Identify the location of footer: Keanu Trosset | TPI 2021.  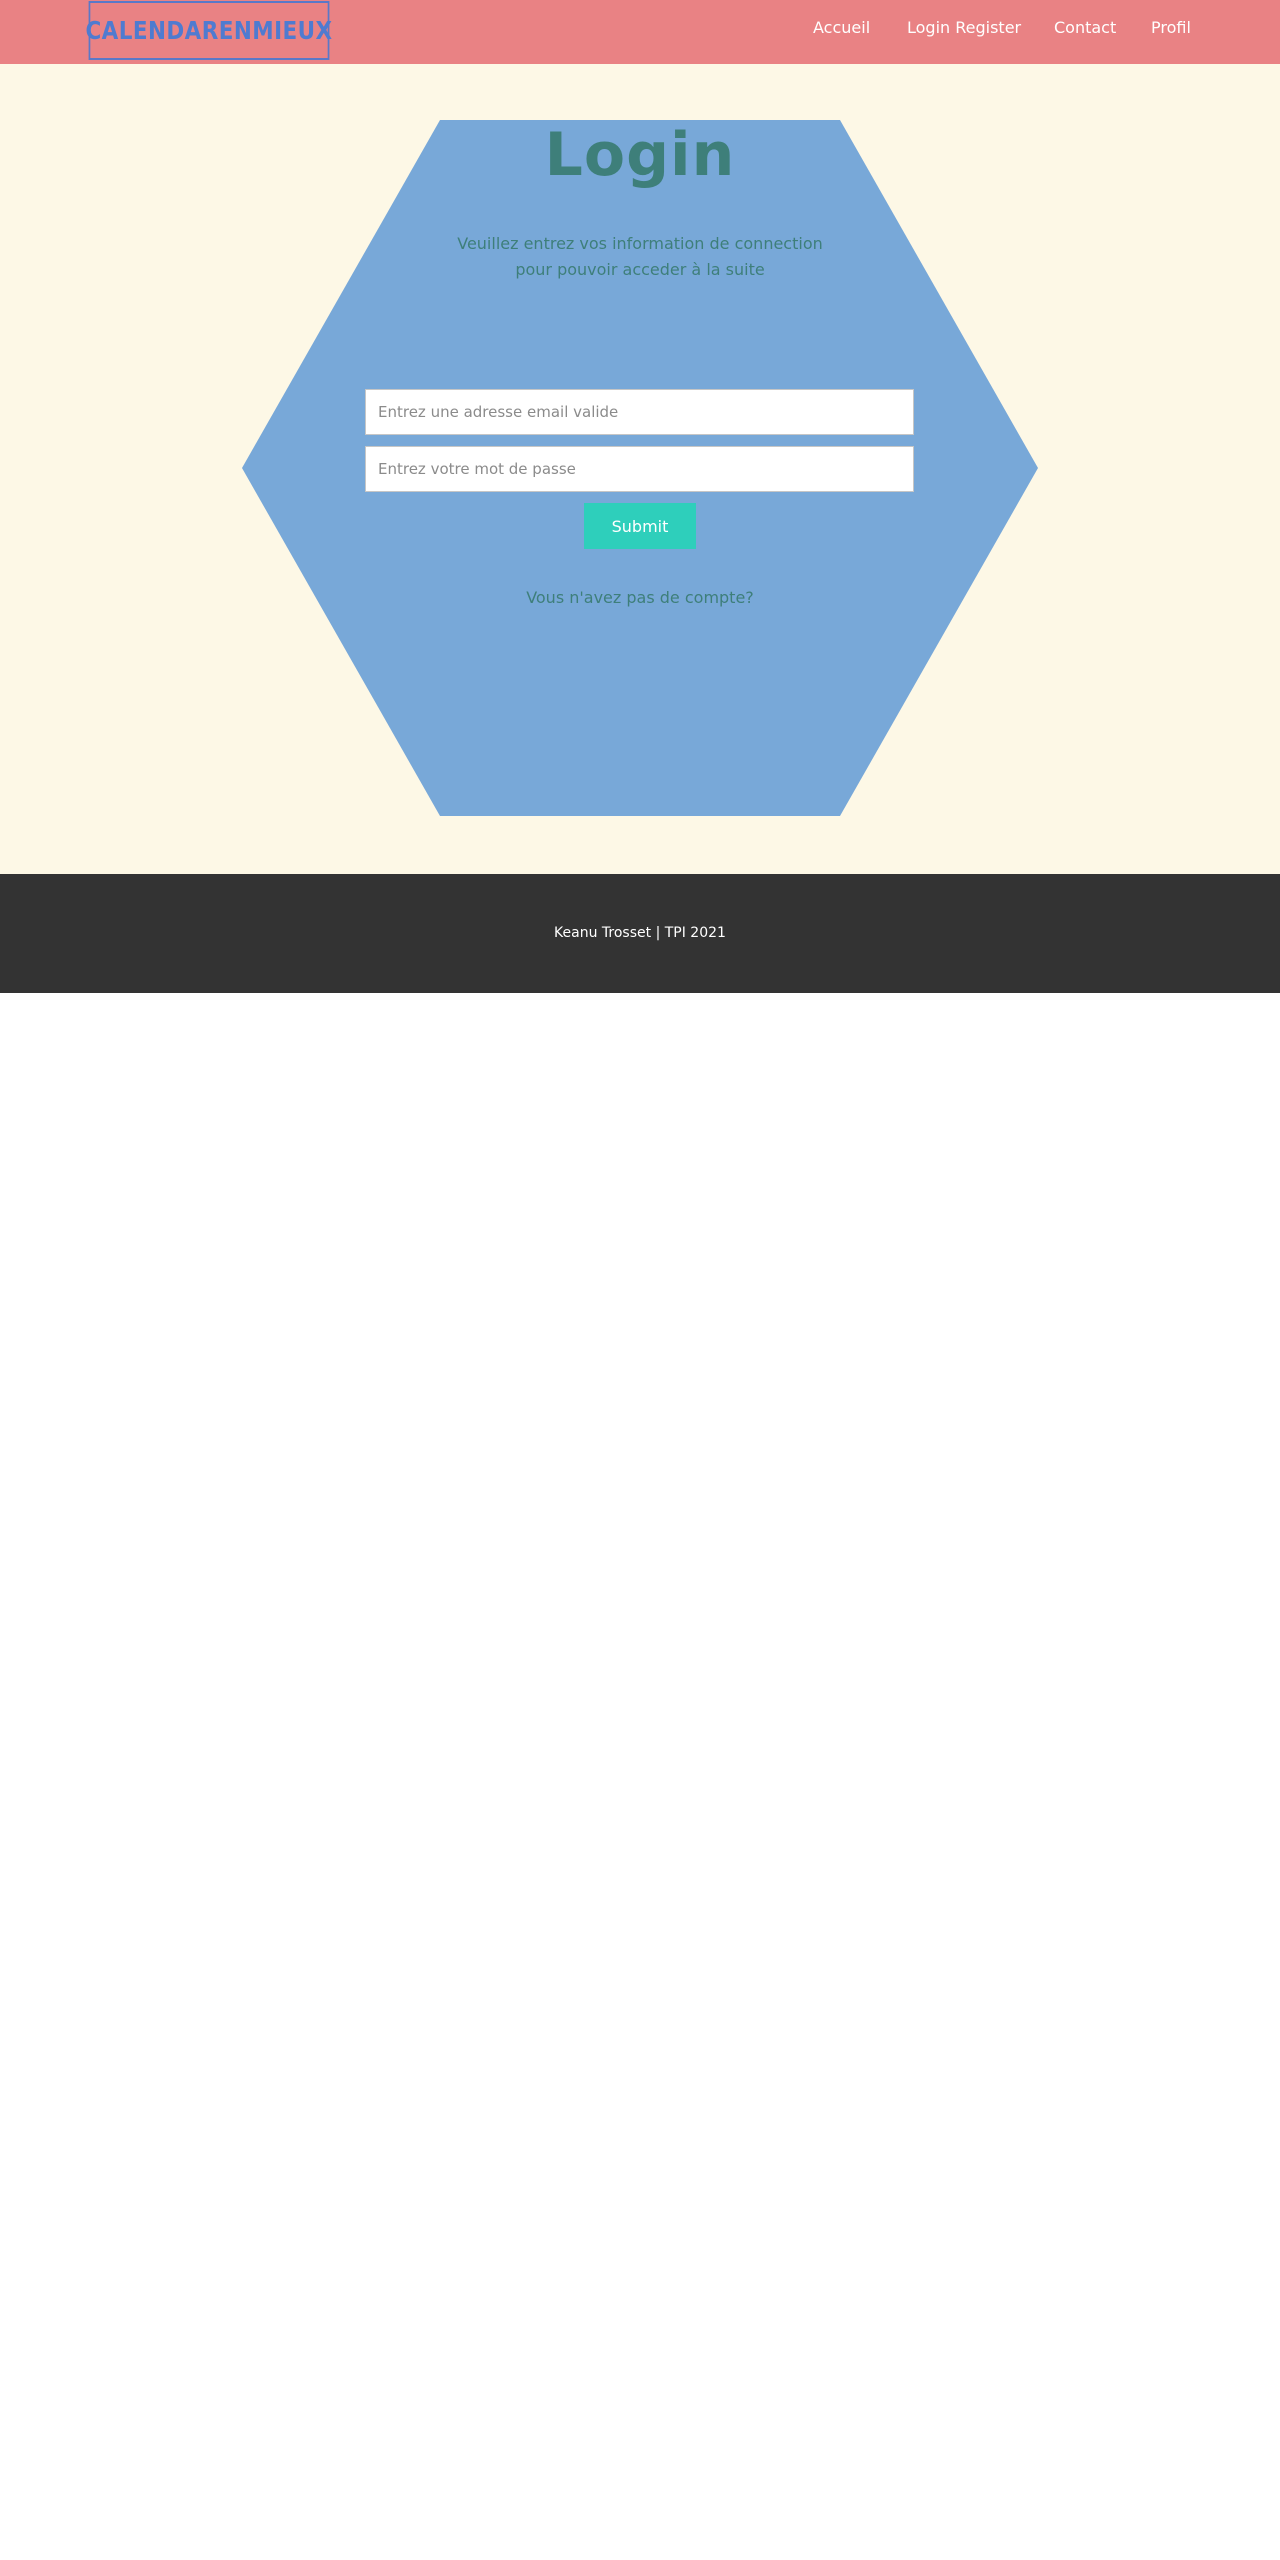
(640, 933).